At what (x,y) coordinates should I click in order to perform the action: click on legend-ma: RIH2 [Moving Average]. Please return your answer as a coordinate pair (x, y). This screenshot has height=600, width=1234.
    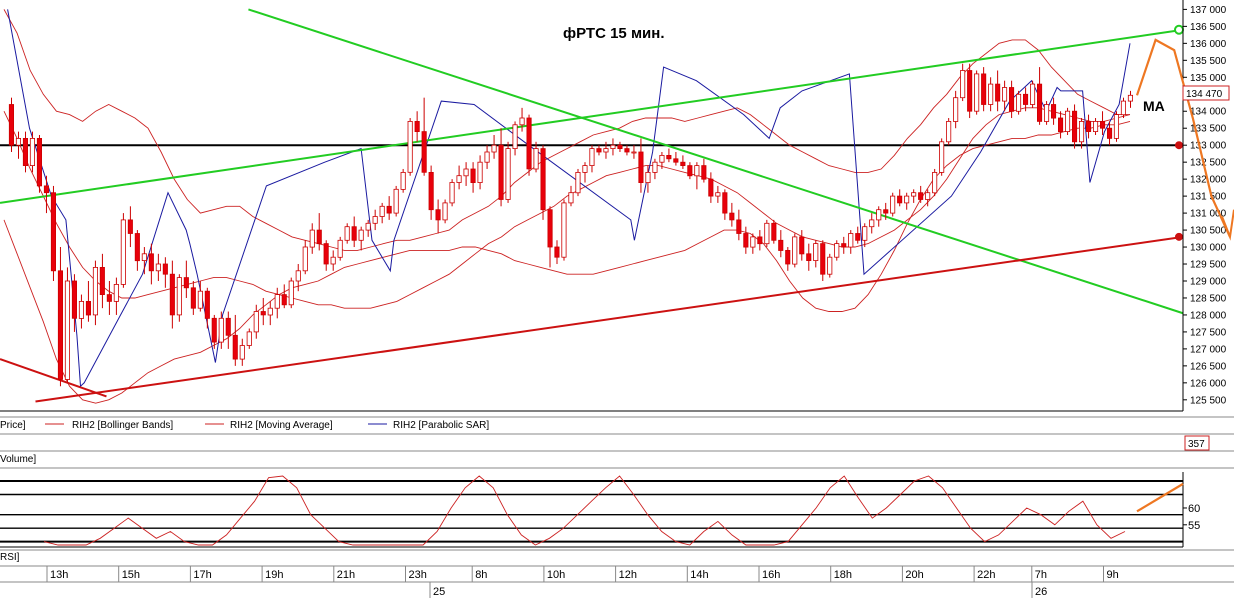
    Looking at the image, I should click on (281, 425).